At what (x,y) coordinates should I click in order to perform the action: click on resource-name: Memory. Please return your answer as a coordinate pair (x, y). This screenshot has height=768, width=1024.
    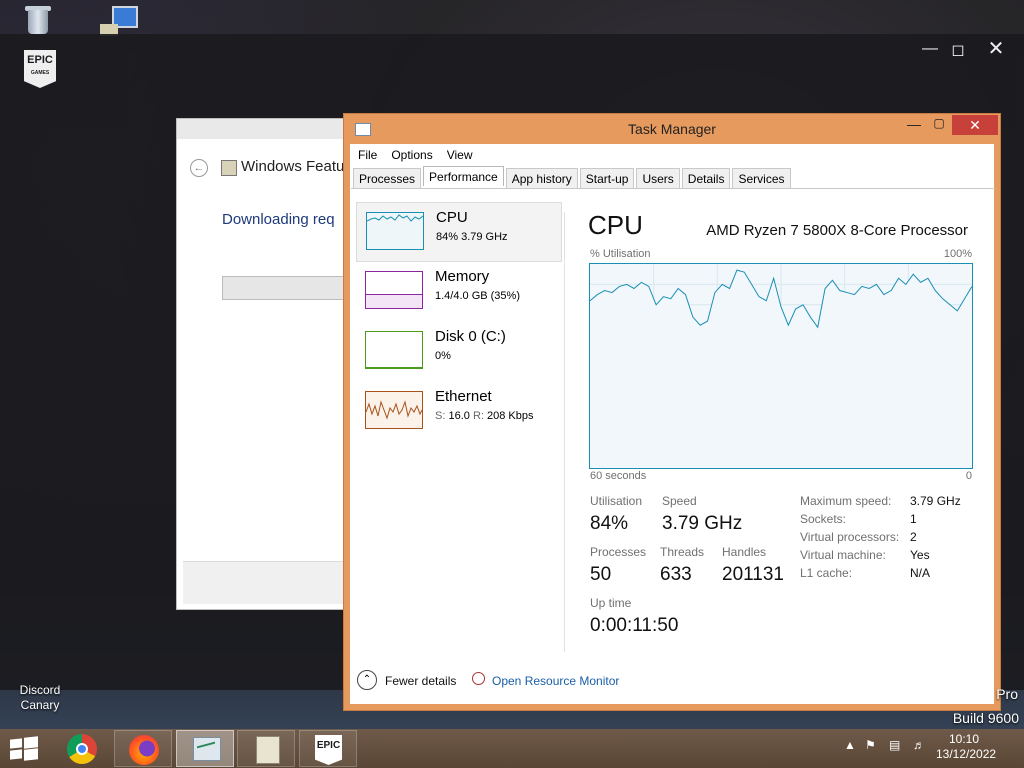
    Looking at the image, I should click on (462, 276).